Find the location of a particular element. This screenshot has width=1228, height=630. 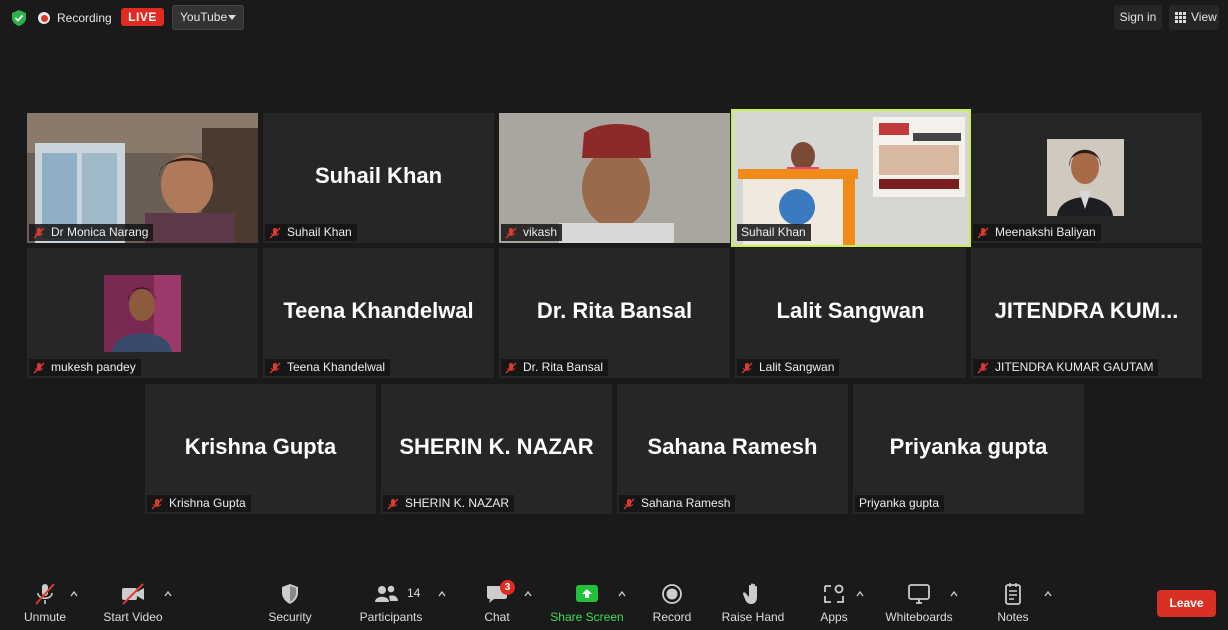

apps-button: Apps is located at coordinates (834, 603).